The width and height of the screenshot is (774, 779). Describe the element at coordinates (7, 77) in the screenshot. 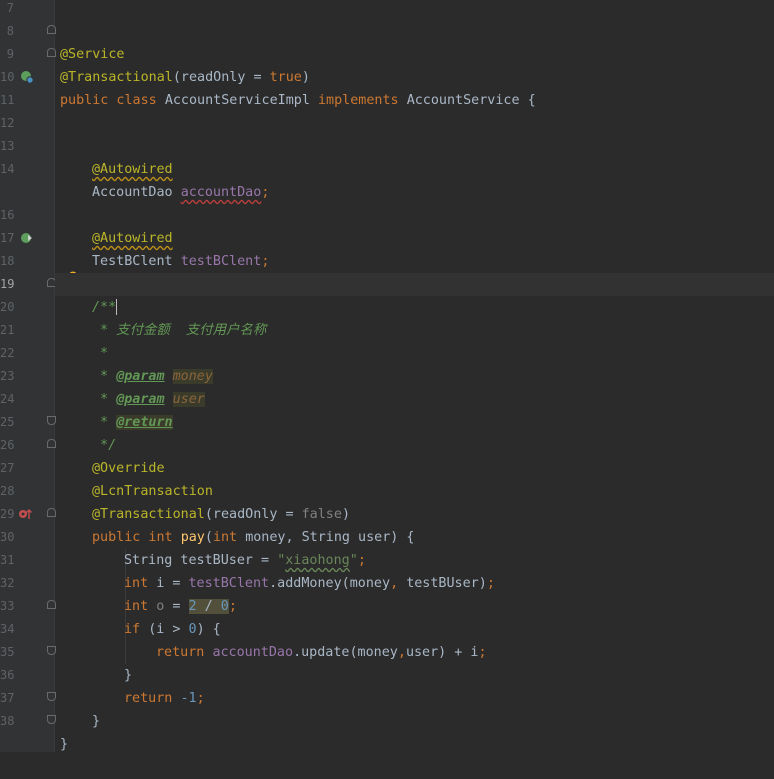

I see `line-number: 10` at that location.